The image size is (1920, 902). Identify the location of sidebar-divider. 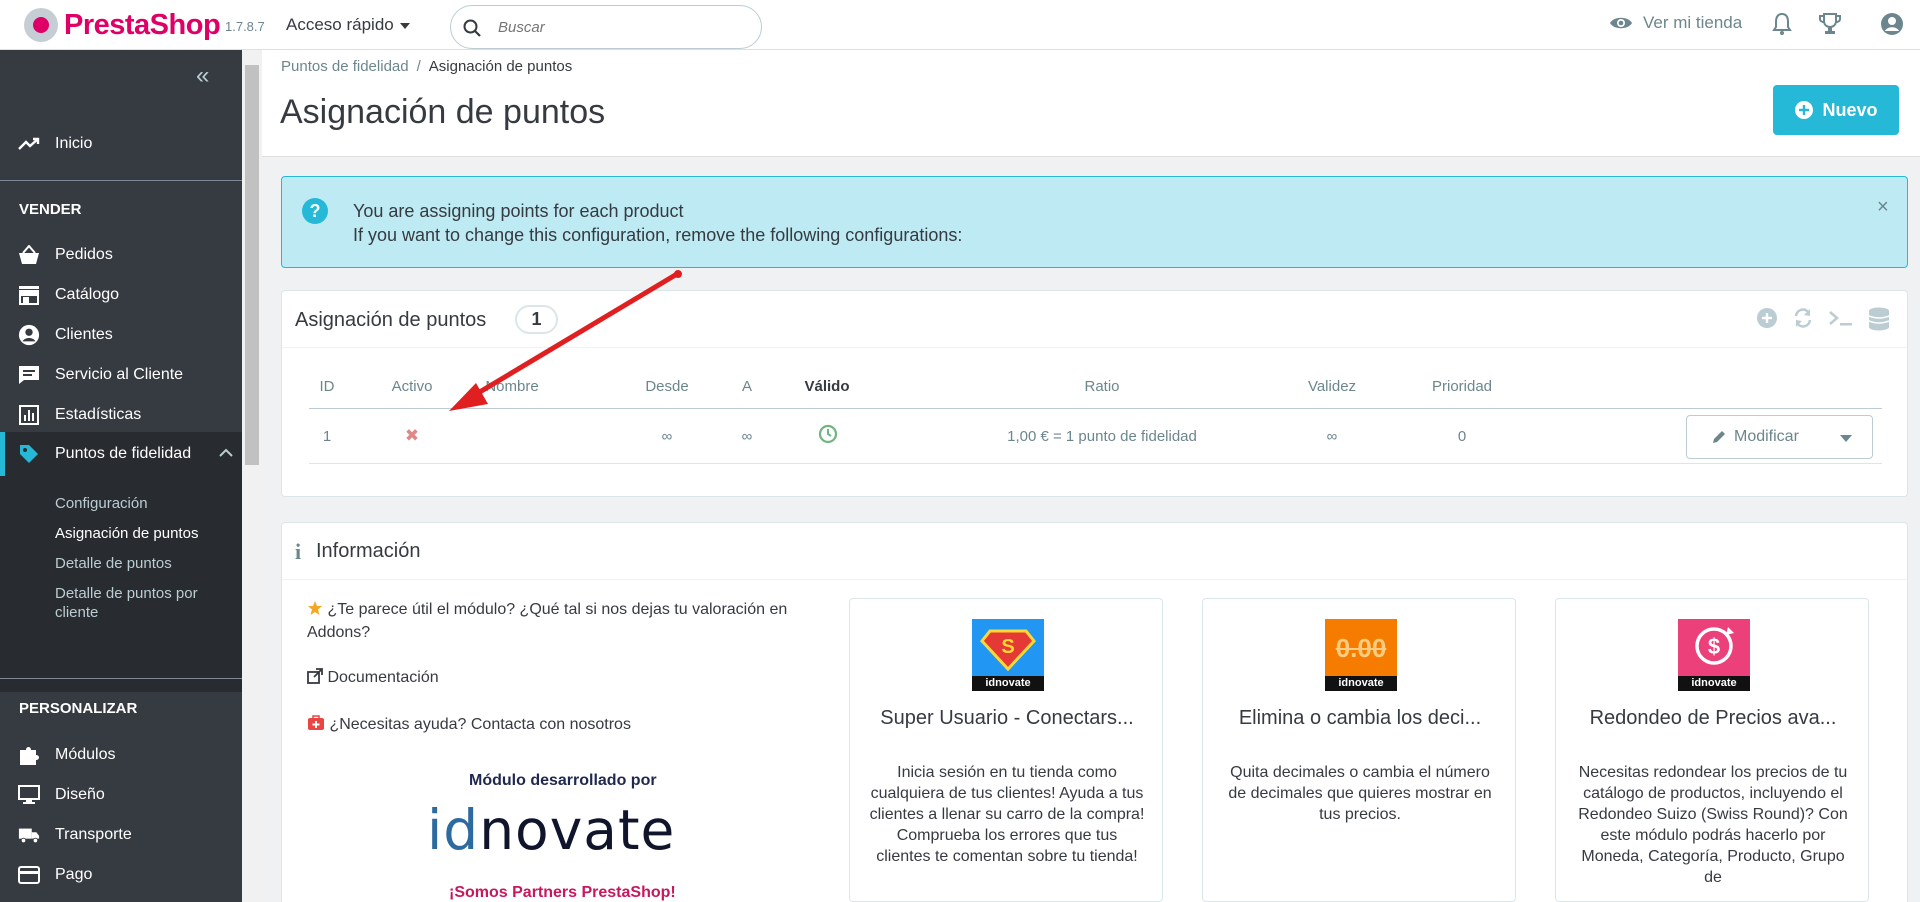
(121, 678).